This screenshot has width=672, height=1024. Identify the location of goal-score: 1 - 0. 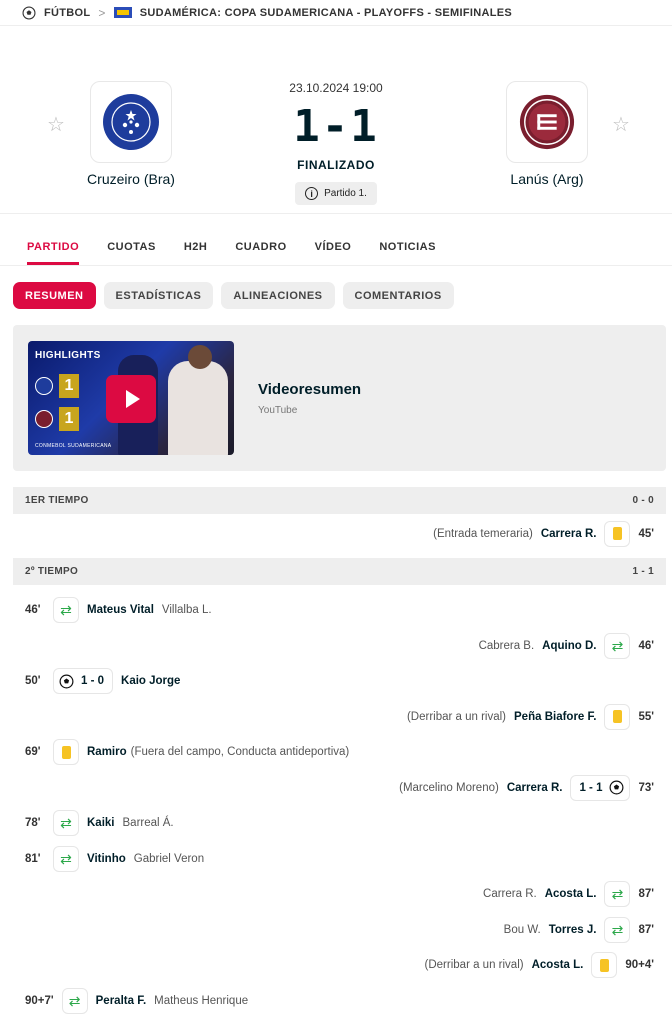
(93, 681).